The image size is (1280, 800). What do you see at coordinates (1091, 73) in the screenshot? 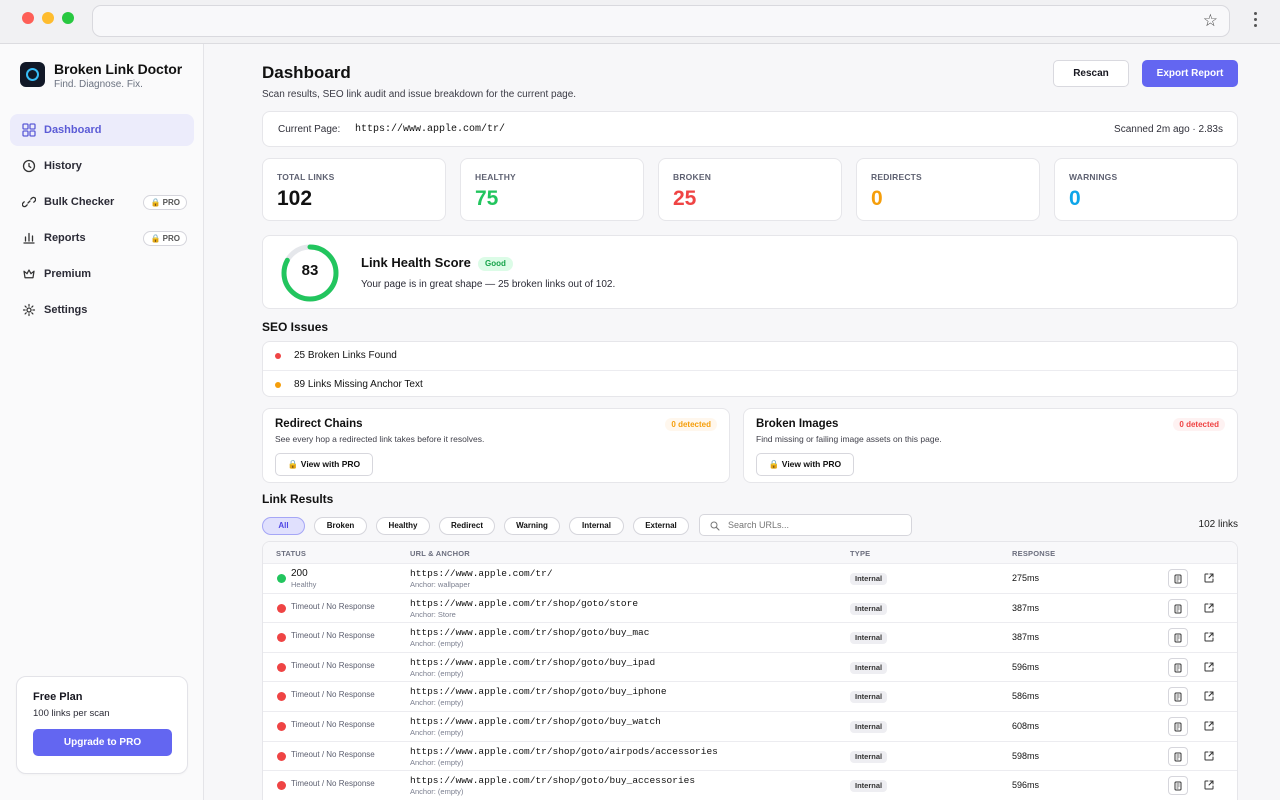
I see `rescan-button: Rescan` at bounding box center [1091, 73].